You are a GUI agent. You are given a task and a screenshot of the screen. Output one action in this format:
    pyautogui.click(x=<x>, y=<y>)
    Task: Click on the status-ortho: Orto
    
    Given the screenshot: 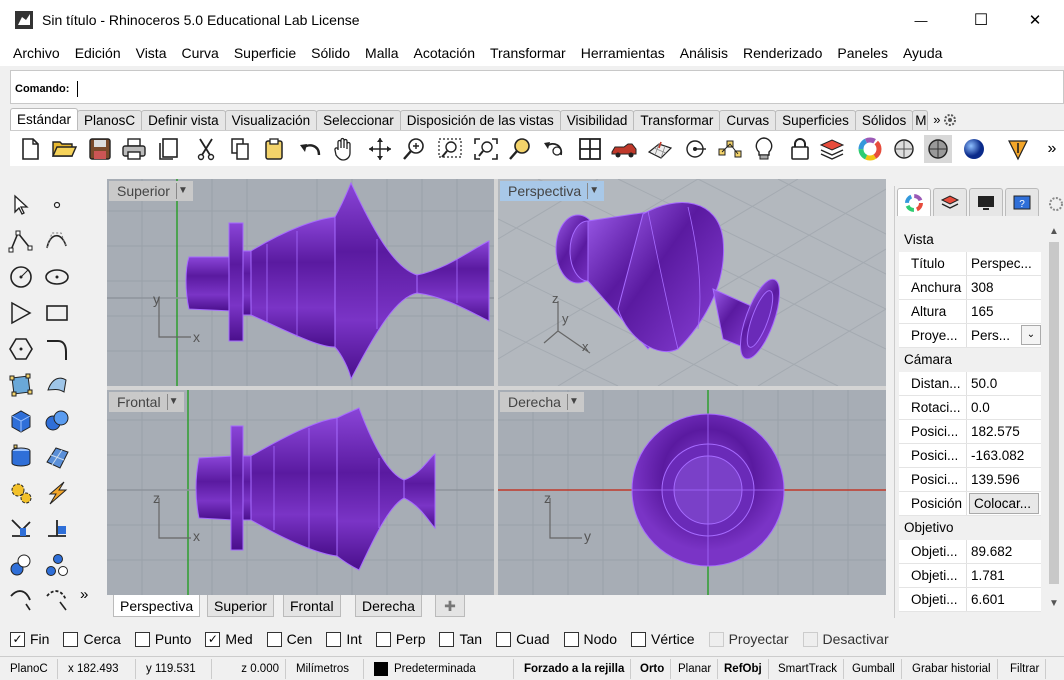 What is the action you would take?
    pyautogui.click(x=653, y=669)
    